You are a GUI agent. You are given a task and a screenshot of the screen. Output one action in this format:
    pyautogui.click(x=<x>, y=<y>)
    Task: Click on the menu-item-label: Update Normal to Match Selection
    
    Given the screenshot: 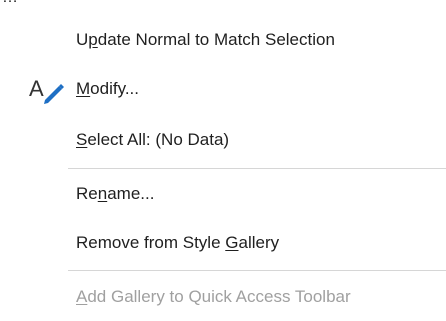 What is the action you would take?
    pyautogui.click(x=205, y=39)
    